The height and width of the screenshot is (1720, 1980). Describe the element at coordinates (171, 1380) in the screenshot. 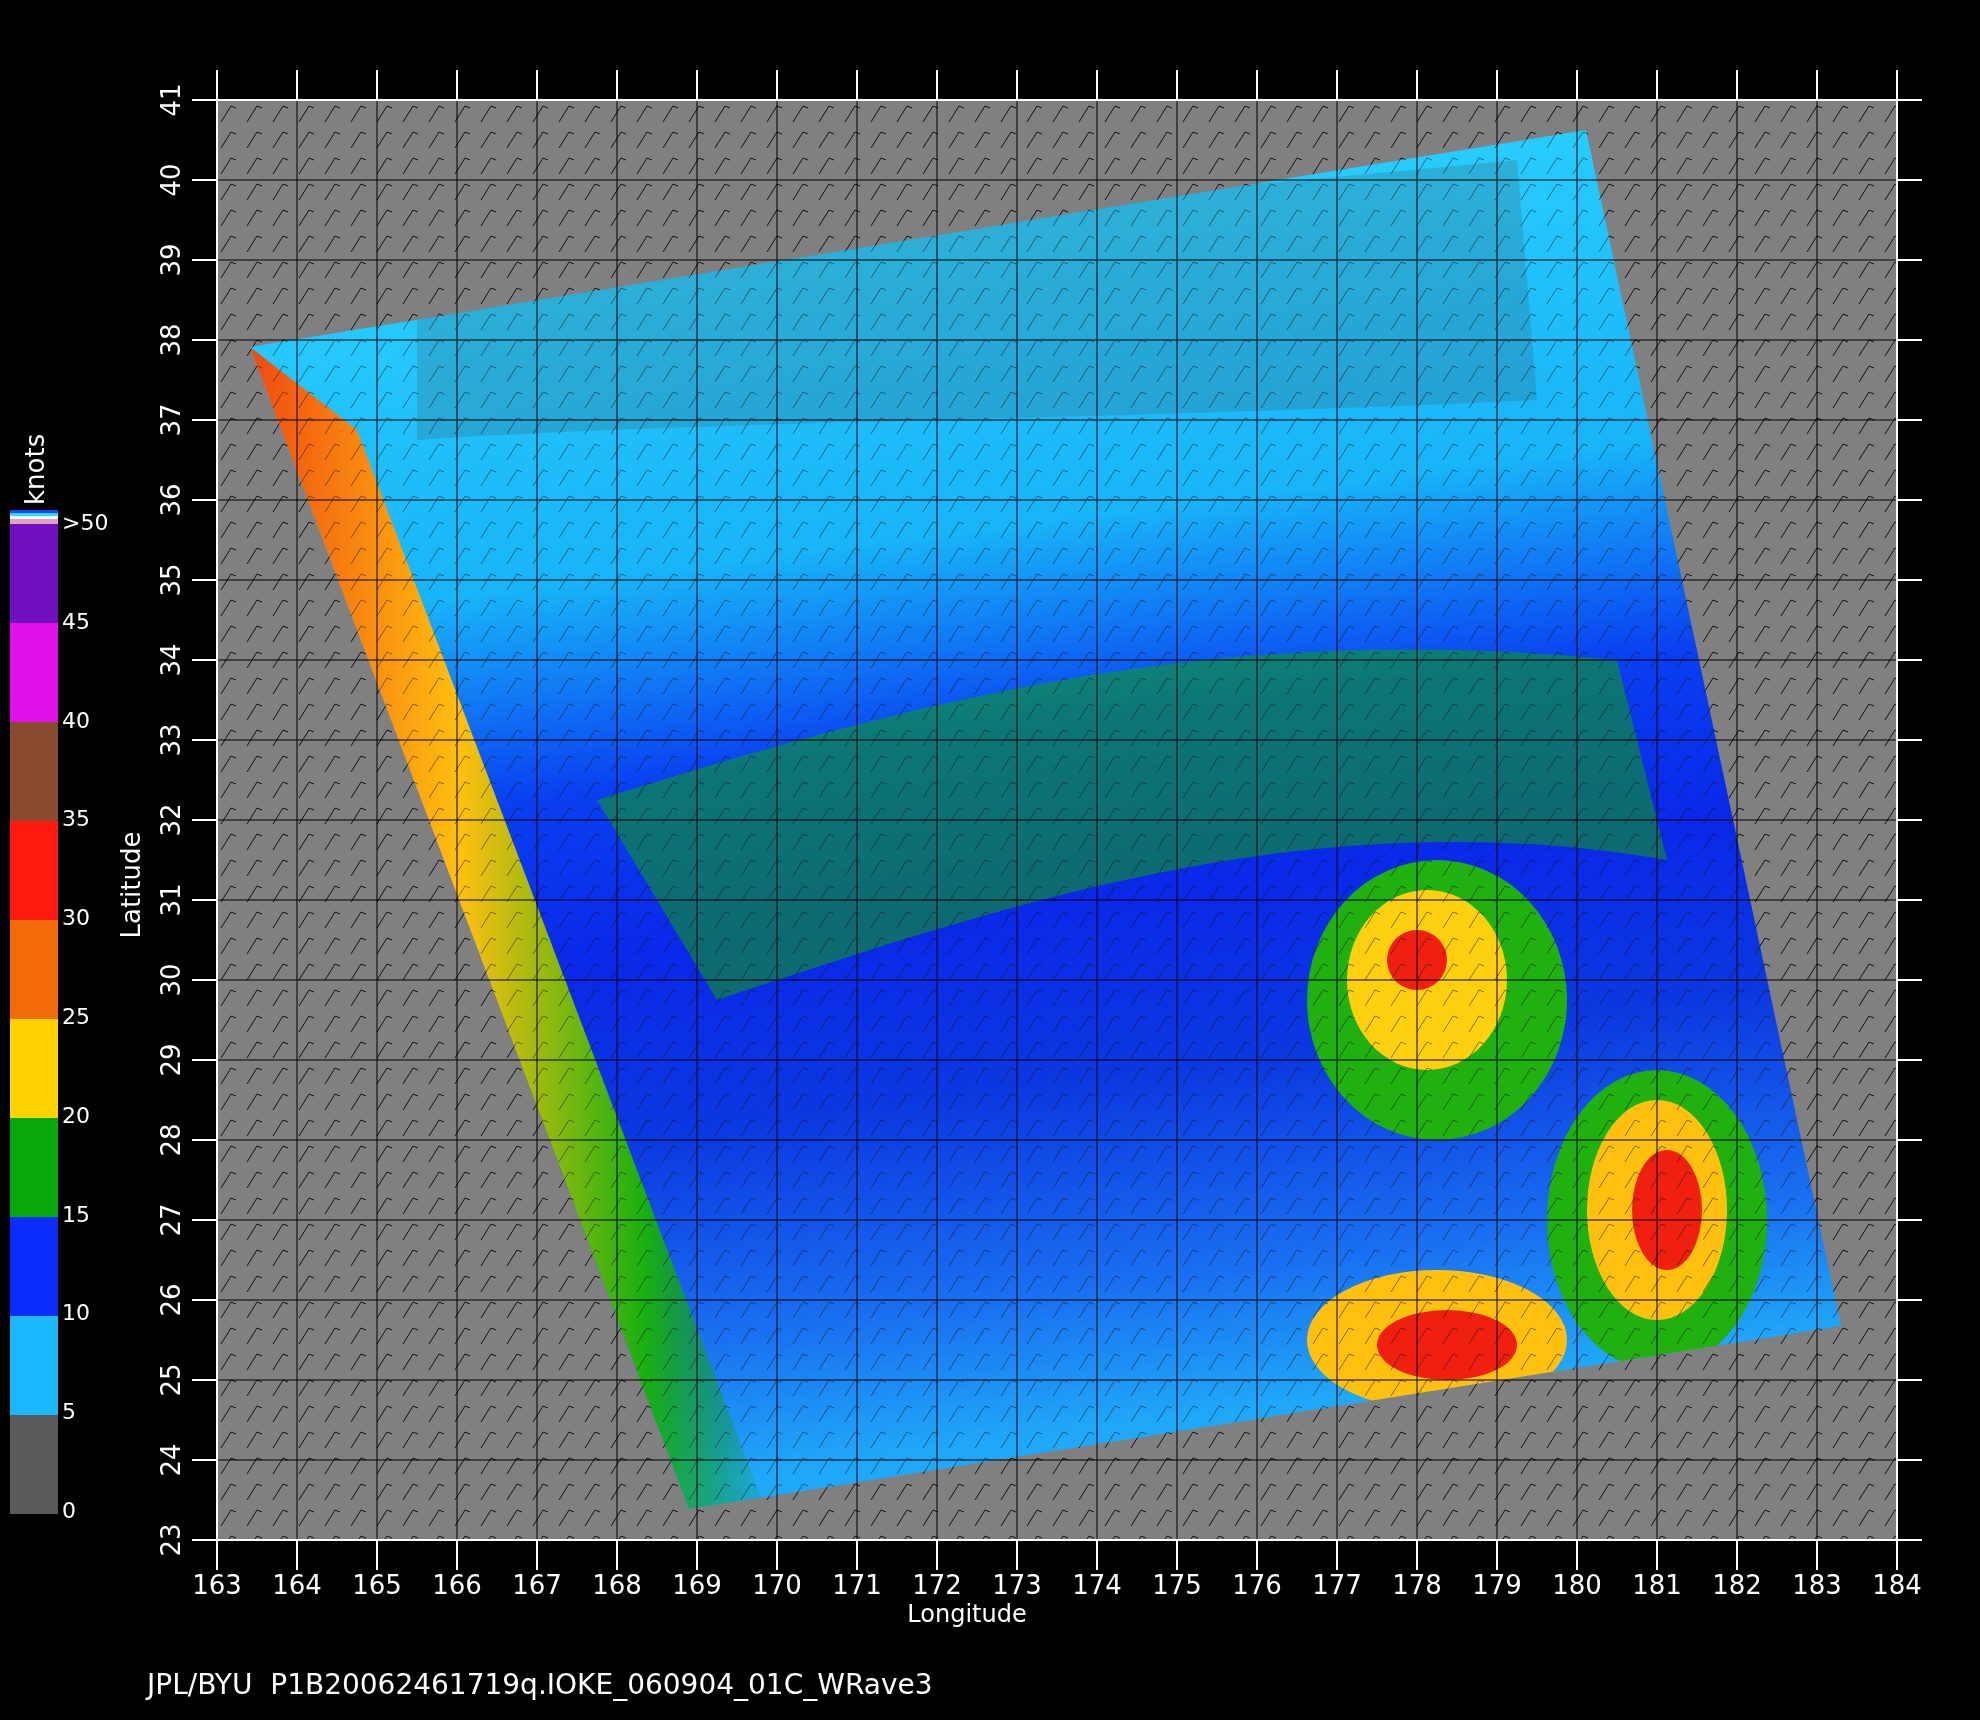

I see `y-tick-label: 25` at that location.